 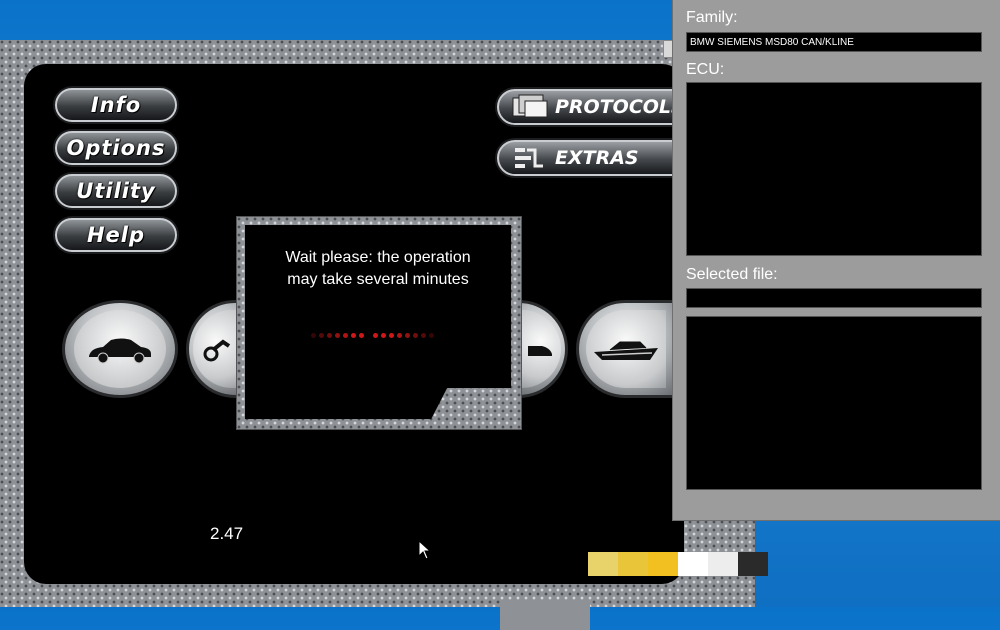 I want to click on selected-file-label: Selected file:, so click(x=732, y=274).